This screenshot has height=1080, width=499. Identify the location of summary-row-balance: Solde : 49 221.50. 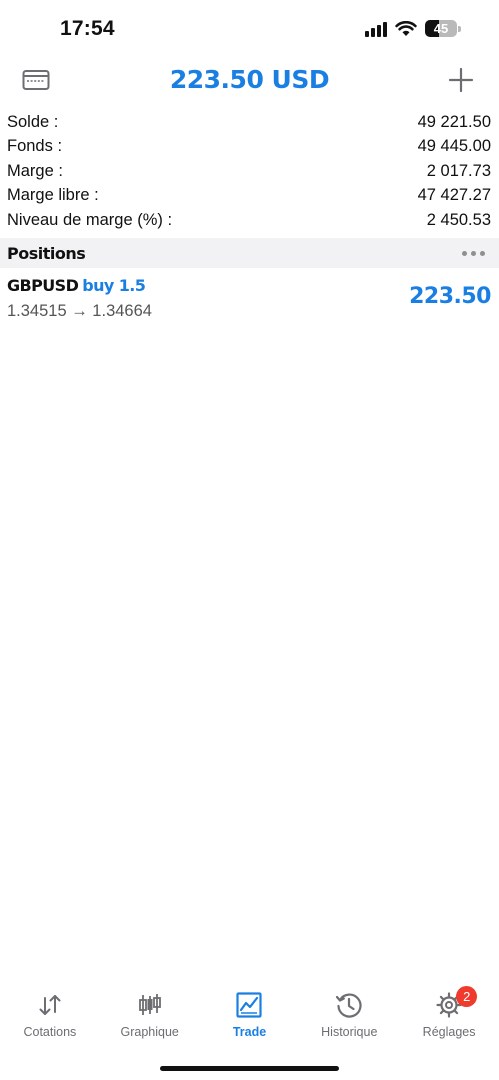
(249, 122).